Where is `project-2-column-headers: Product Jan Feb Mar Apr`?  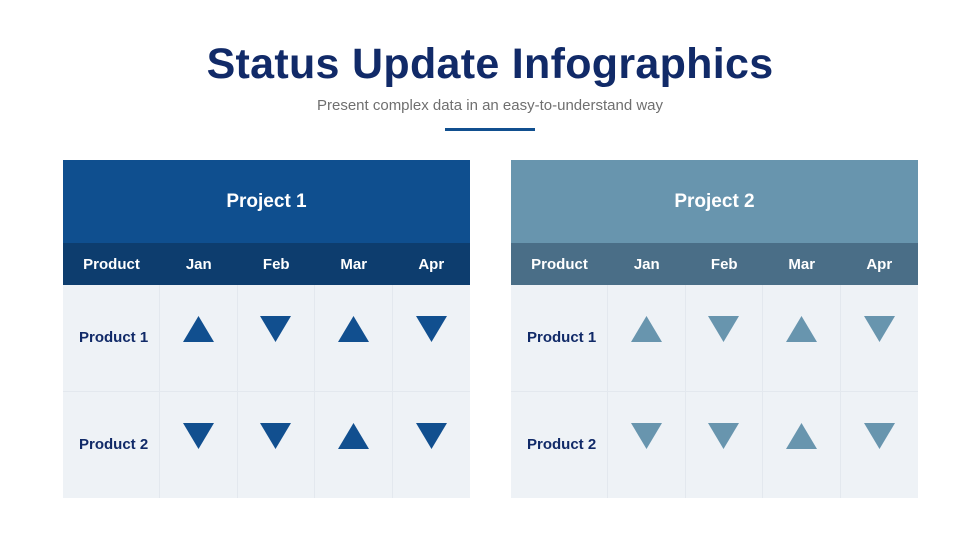
project-2-column-headers: Product Jan Feb Mar Apr is located at coordinates (714, 264).